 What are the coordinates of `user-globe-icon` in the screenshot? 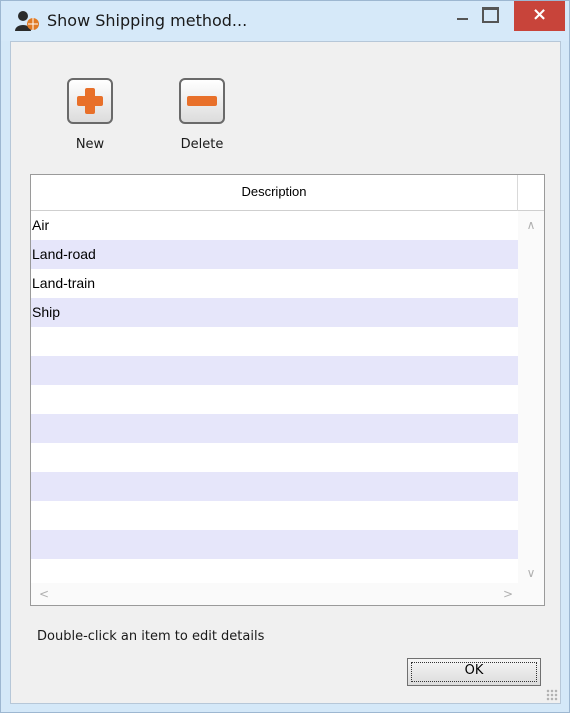 It's located at (27, 21).